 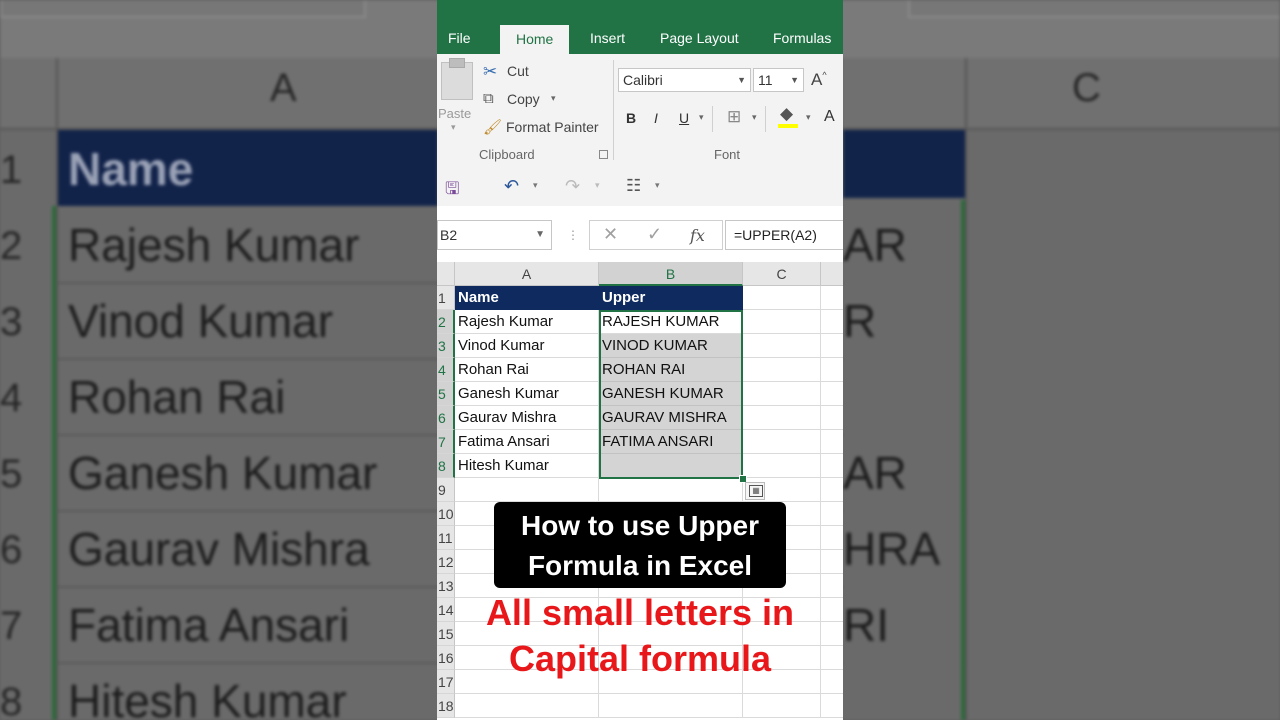 What do you see at coordinates (699, 38) in the screenshot?
I see `tab-page-layout: Page Layout` at bounding box center [699, 38].